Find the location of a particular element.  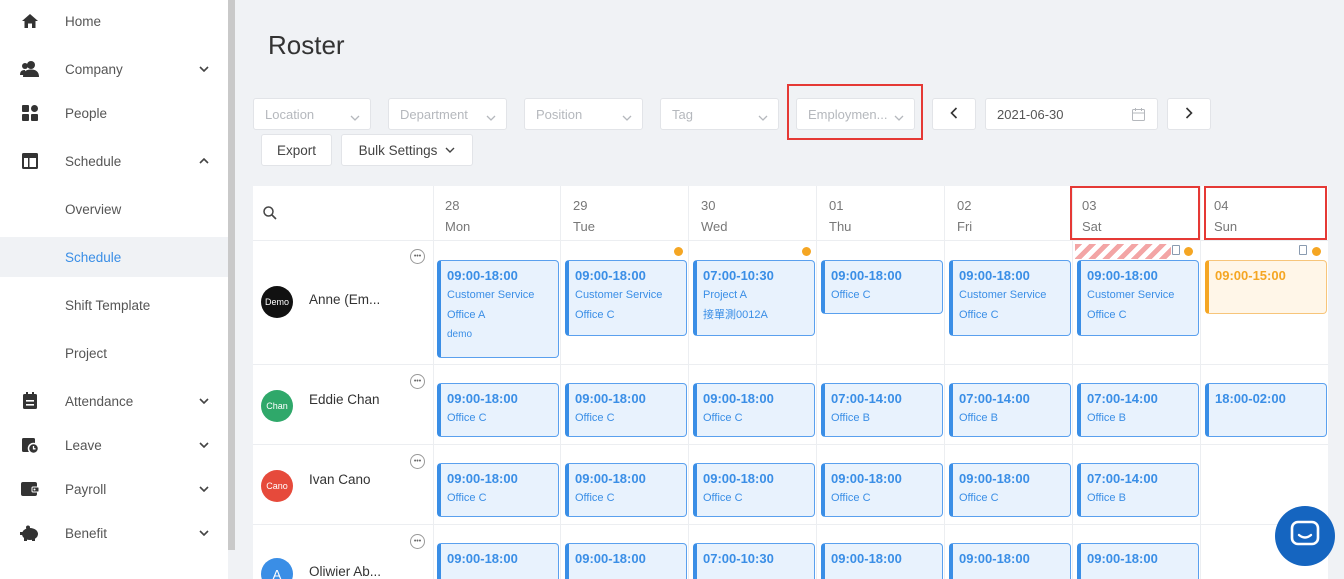

bulk-settings-button: Bulk Settings is located at coordinates (407, 150).